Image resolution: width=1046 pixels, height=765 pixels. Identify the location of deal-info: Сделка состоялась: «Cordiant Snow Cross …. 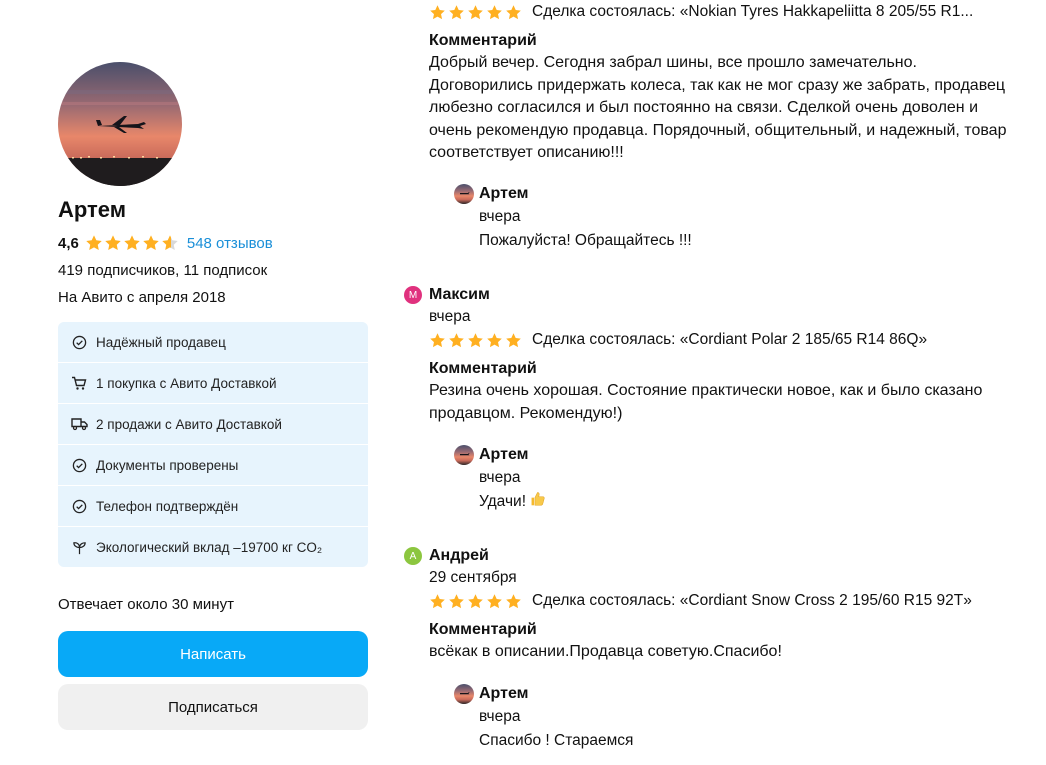
(737, 601).